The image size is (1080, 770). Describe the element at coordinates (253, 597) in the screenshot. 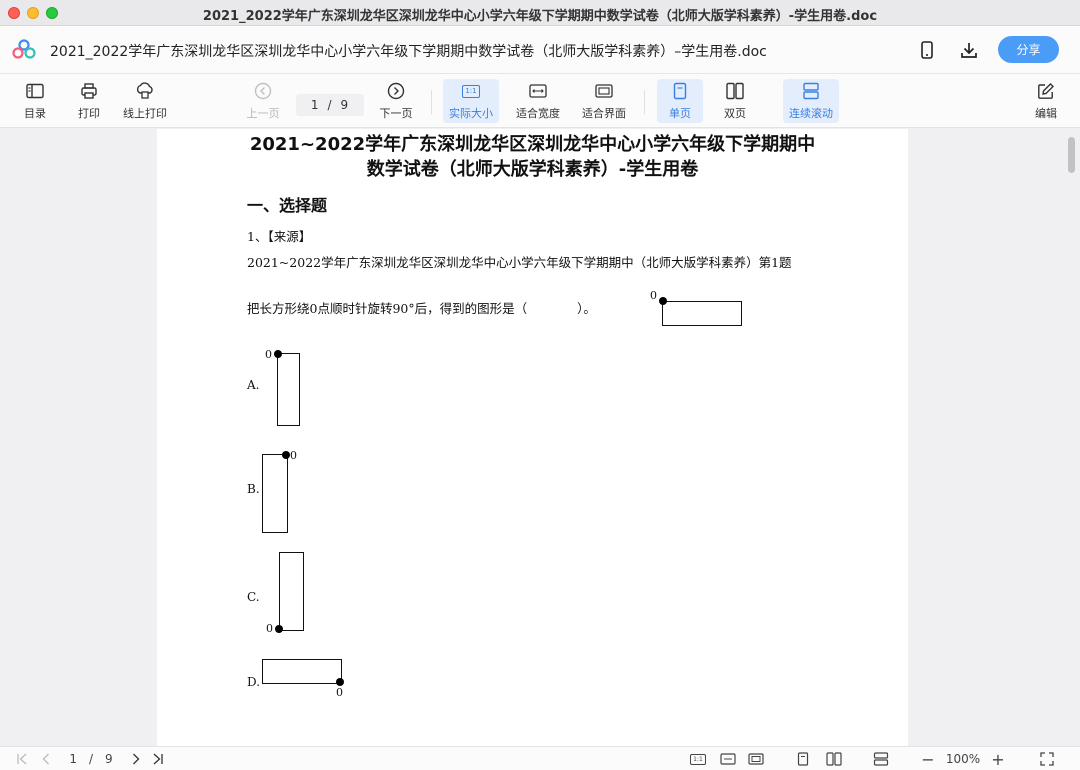

I see `option-c-label: C.` at that location.